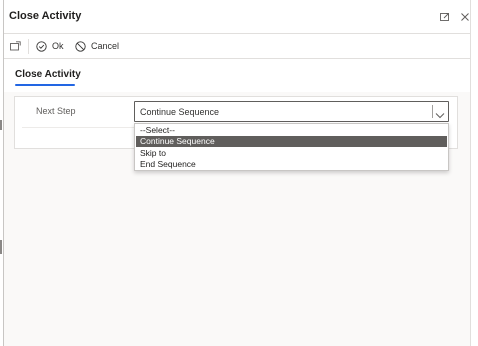 The image size is (478, 346). Describe the element at coordinates (465, 17) in the screenshot. I see `close-icon` at that location.